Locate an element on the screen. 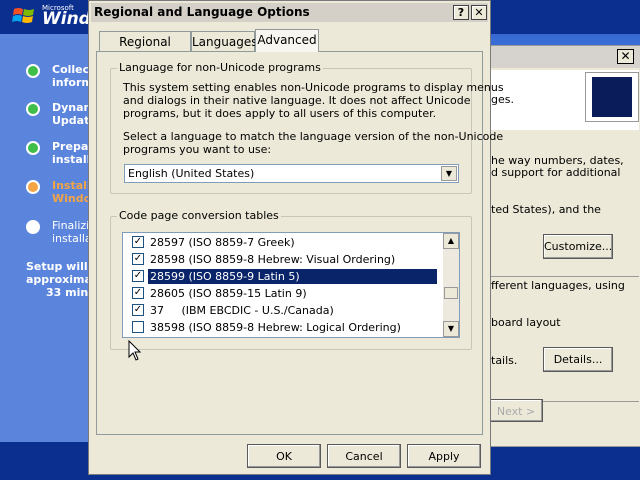 Image resolution: width=640 pixels, height=480 pixels. apply-button: Apply is located at coordinates (444, 456).